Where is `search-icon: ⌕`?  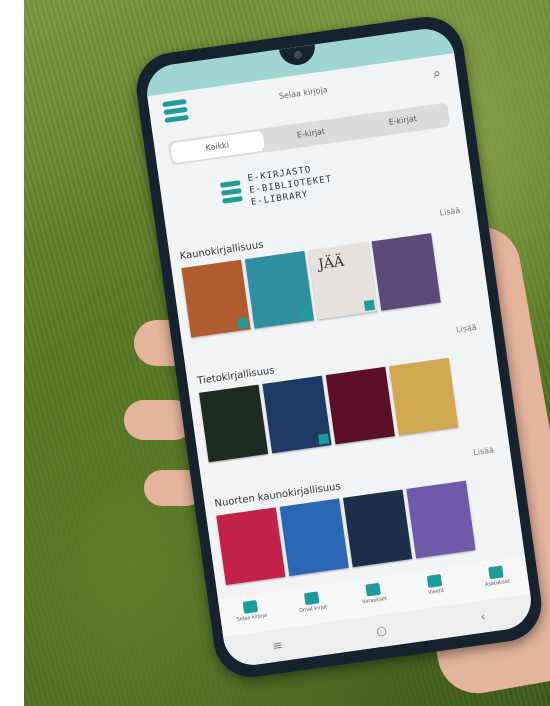
search-icon: ⌕ is located at coordinates (437, 73).